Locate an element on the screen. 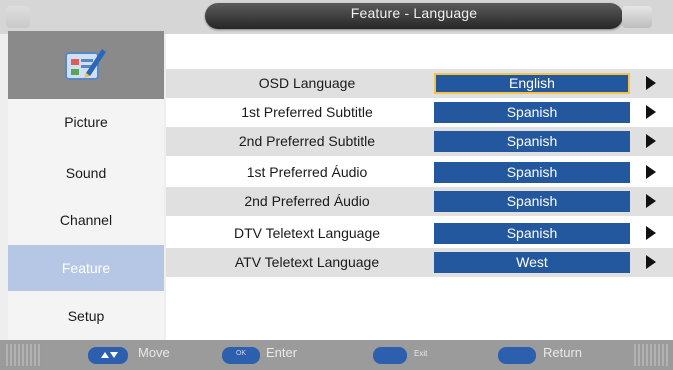 This screenshot has width=673, height=370. header-corner-right is located at coordinates (637, 17).